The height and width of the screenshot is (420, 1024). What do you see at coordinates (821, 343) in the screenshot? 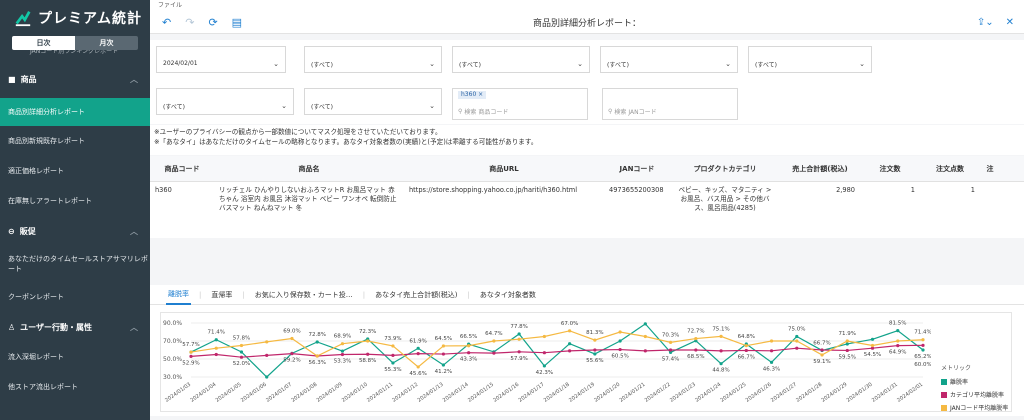
I see `data-label: 66.7%` at bounding box center [821, 343].